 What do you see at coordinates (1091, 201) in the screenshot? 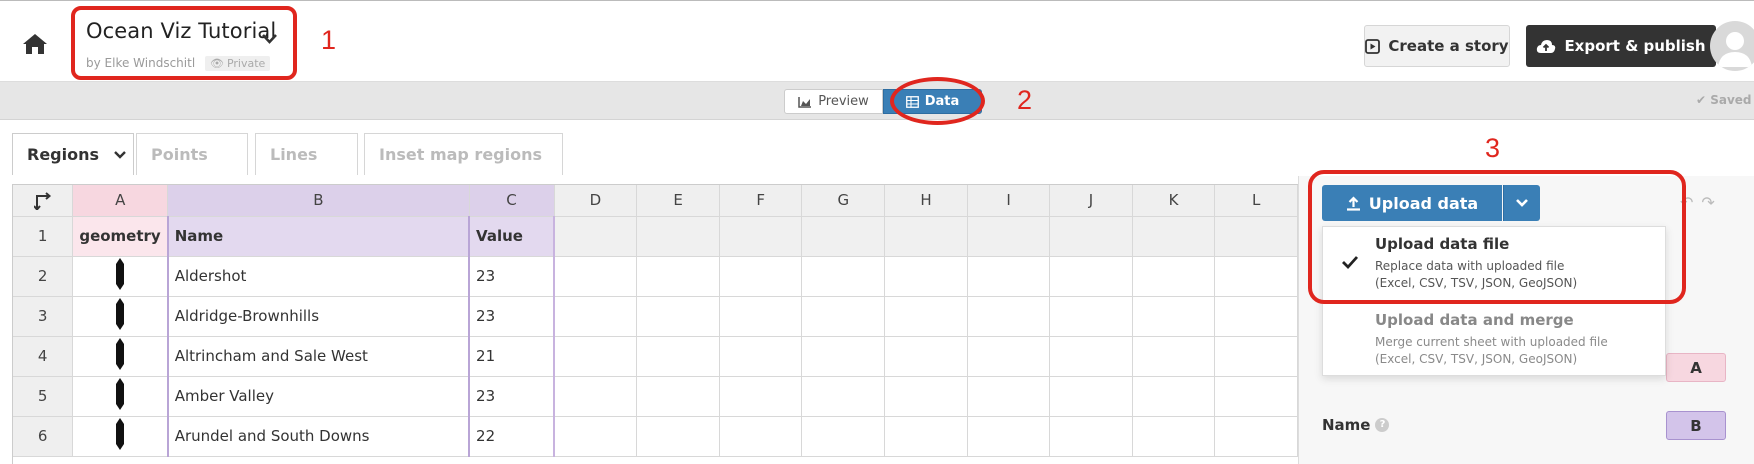
I see `column-header-j: J` at bounding box center [1091, 201].